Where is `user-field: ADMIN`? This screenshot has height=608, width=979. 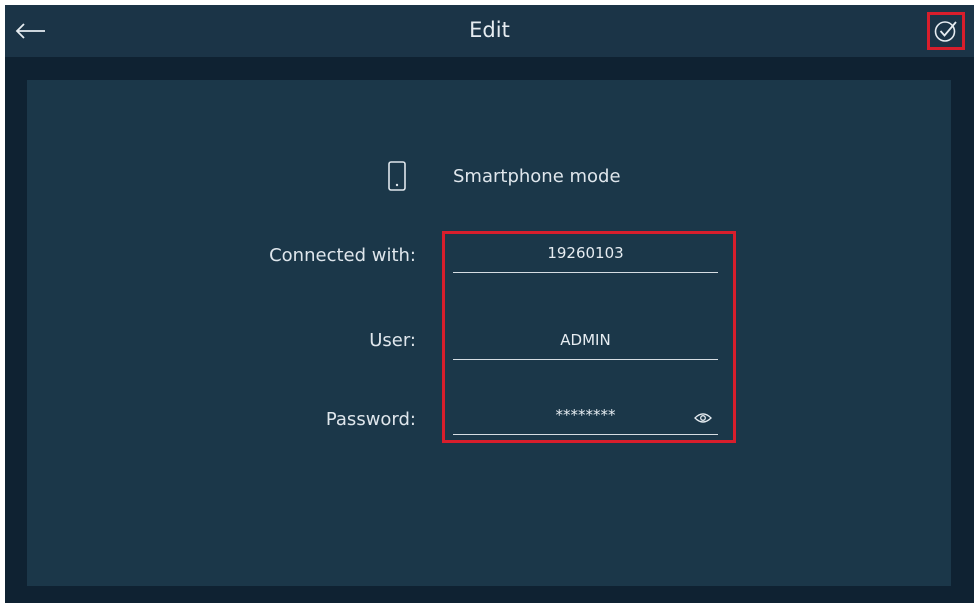 user-field: ADMIN is located at coordinates (585, 341).